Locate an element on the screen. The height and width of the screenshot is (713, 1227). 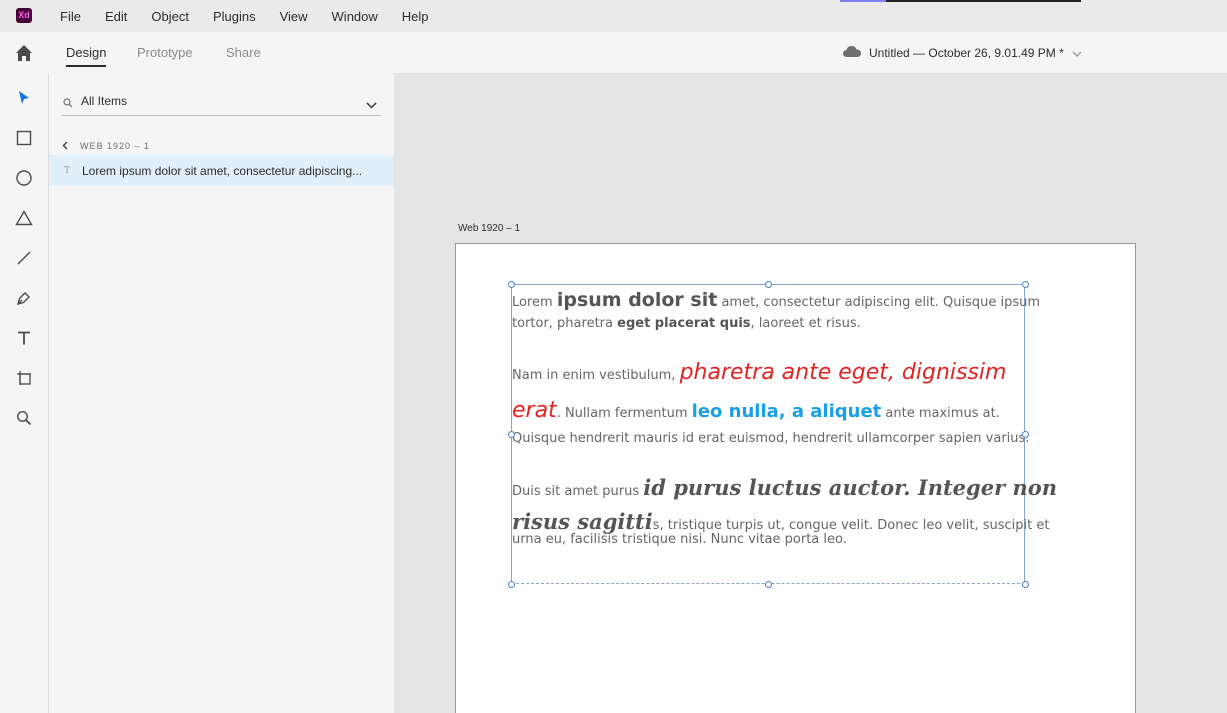
text-tool-icon is located at coordinates (24, 338).